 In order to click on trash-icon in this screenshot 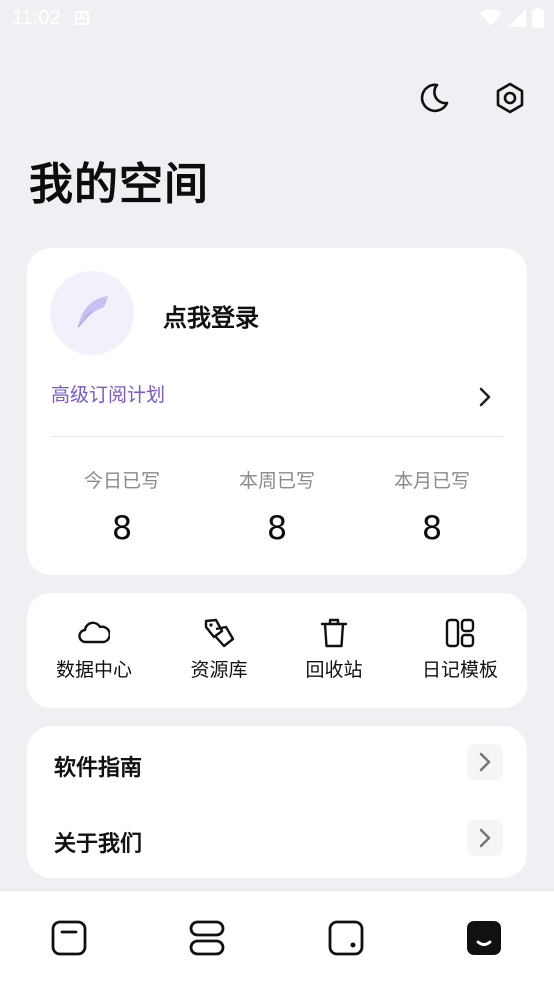, I will do `click(334, 633)`.